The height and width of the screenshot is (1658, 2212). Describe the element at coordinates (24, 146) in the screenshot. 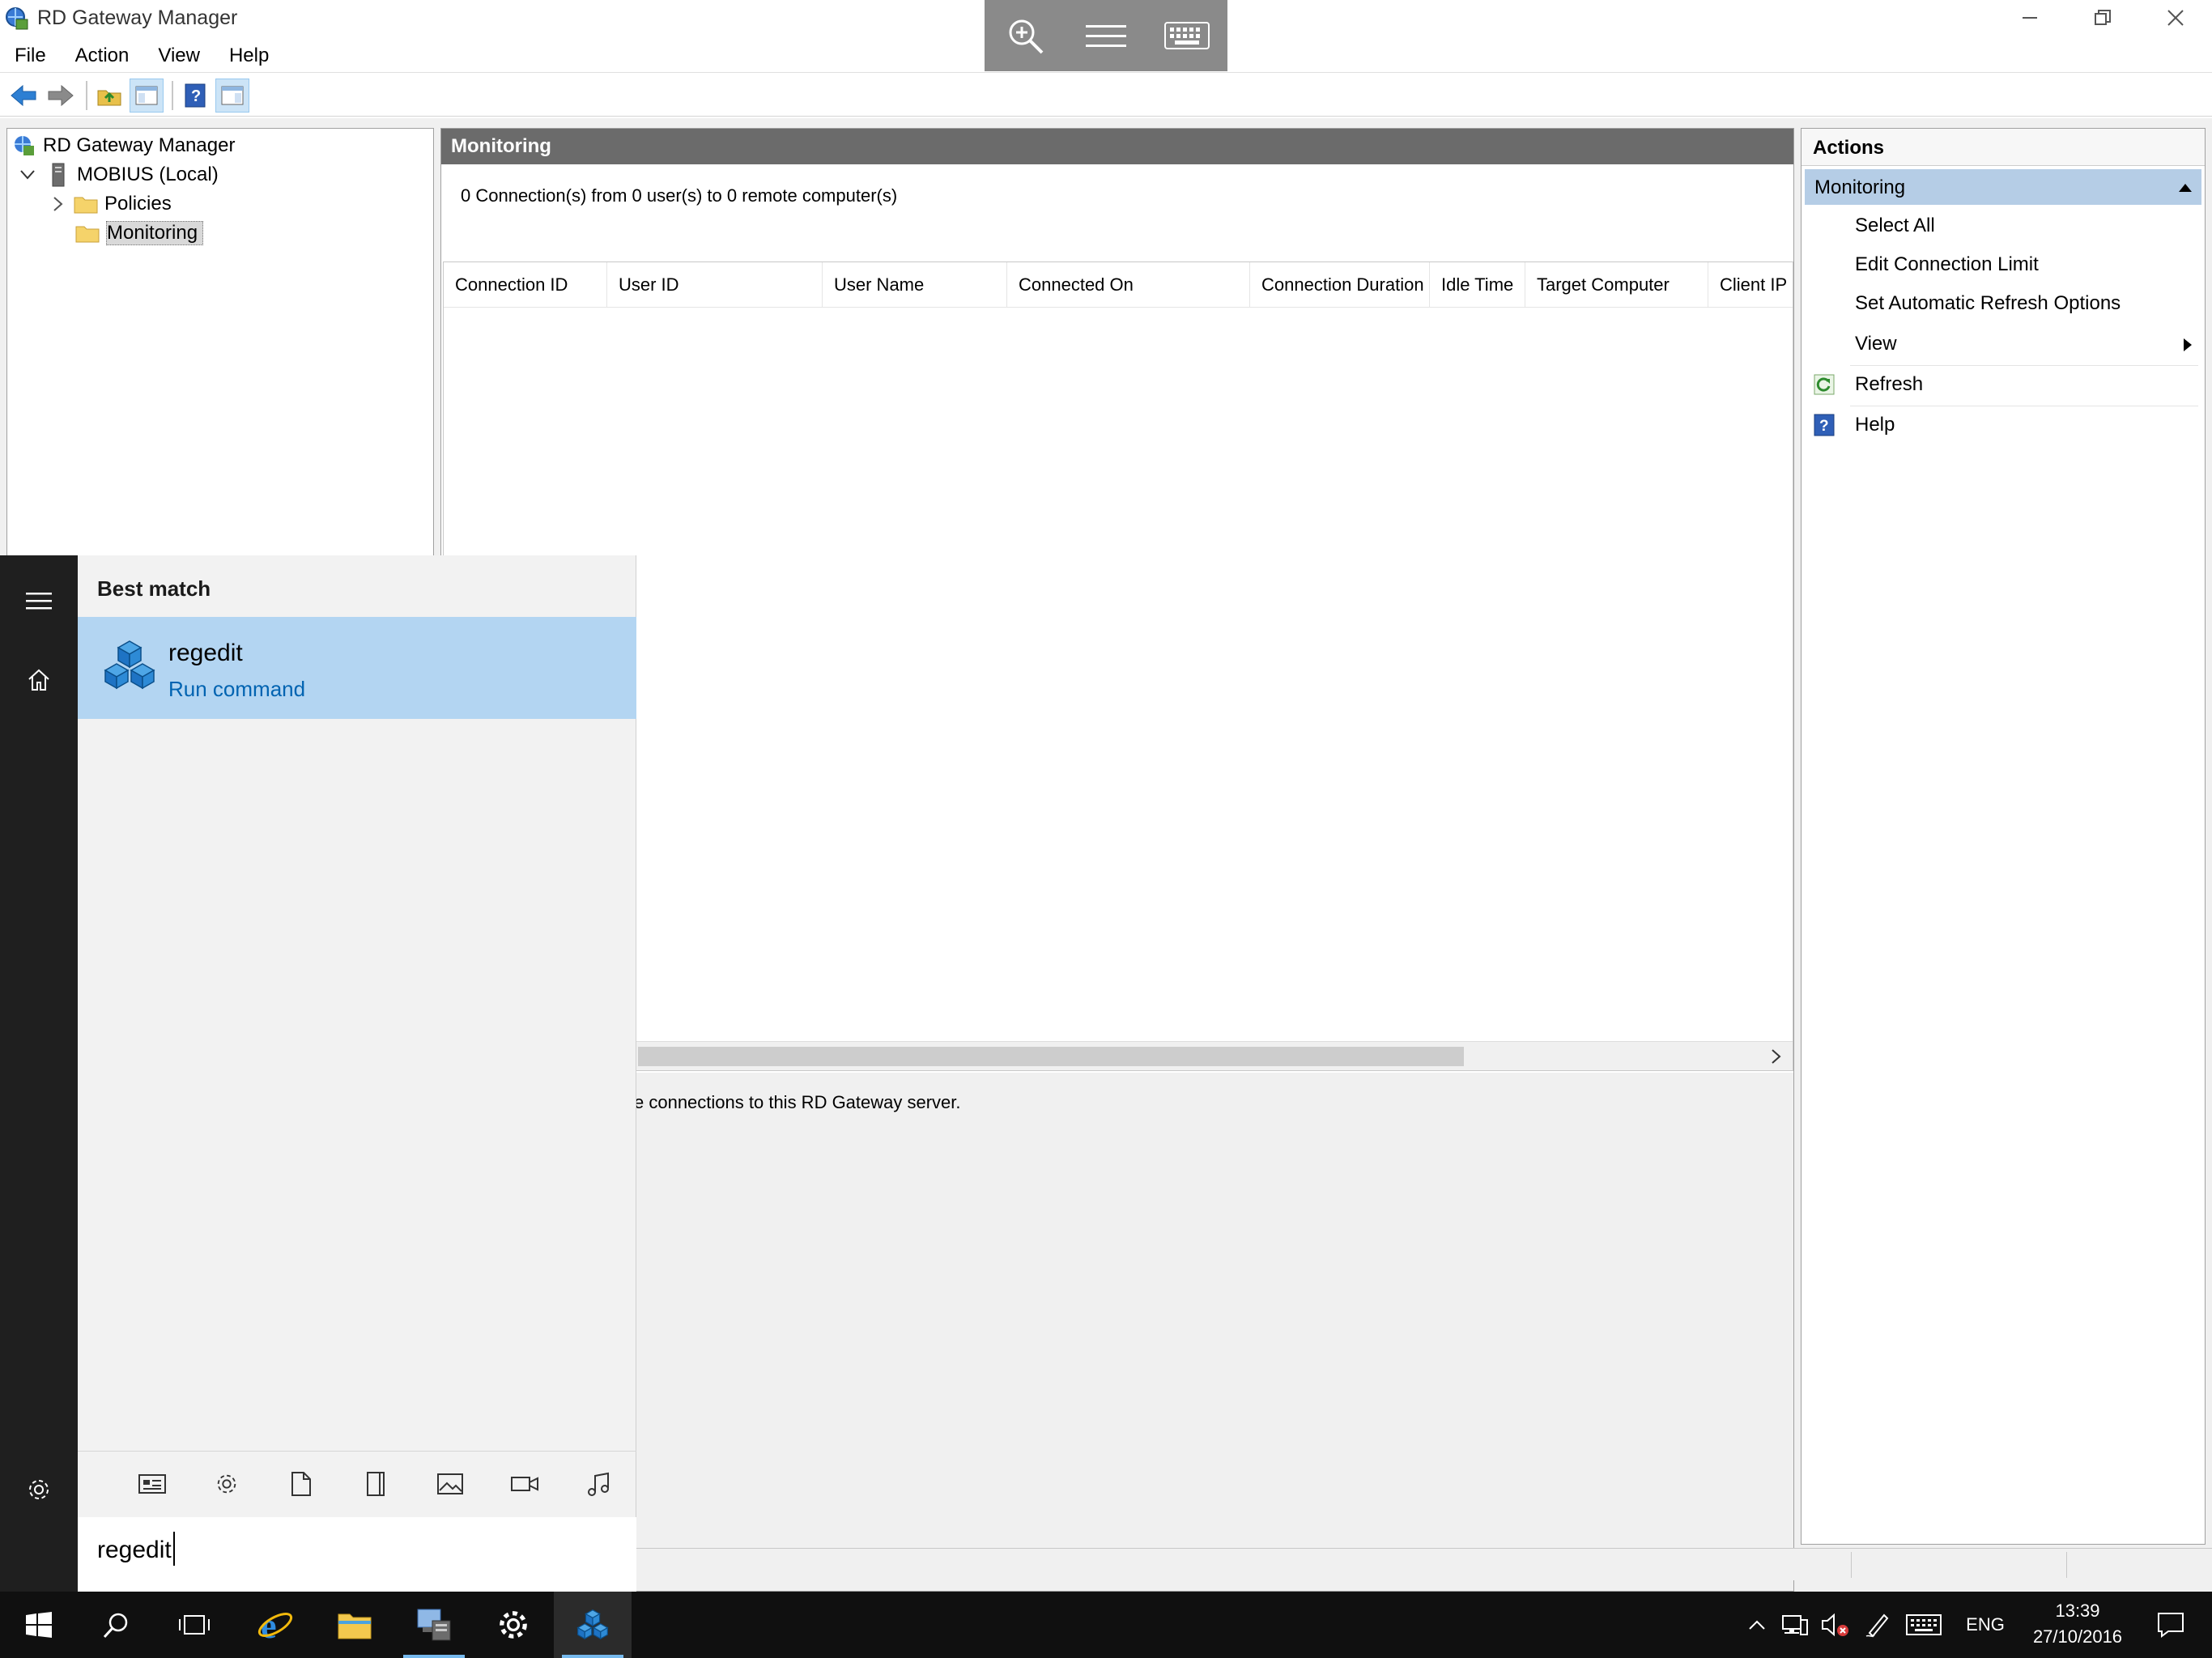

I see `rd-gateway-icon` at that location.